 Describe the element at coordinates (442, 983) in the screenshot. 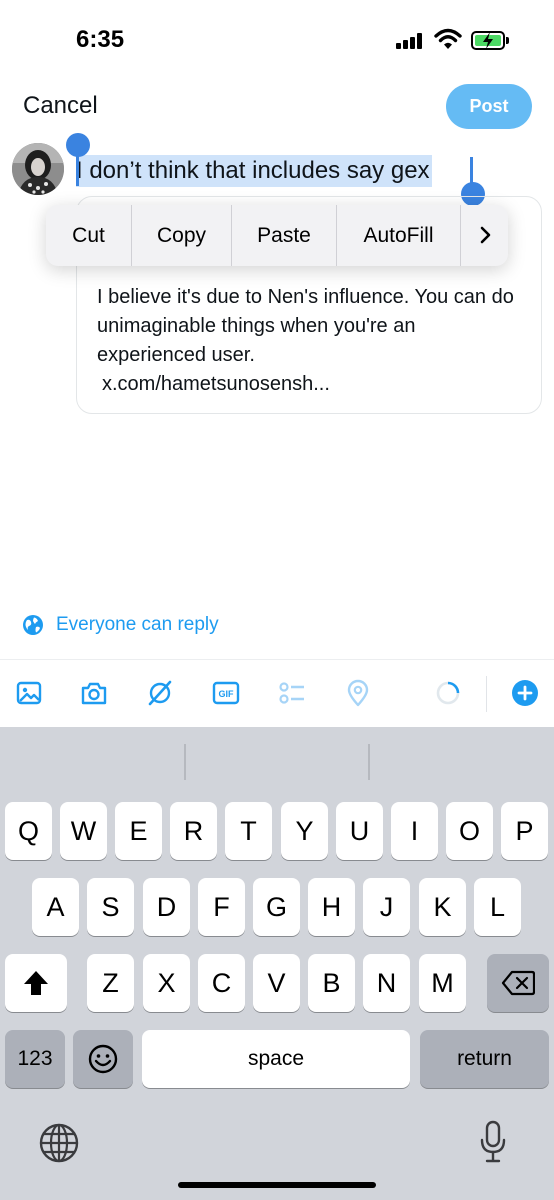

I see `key-m: M` at that location.